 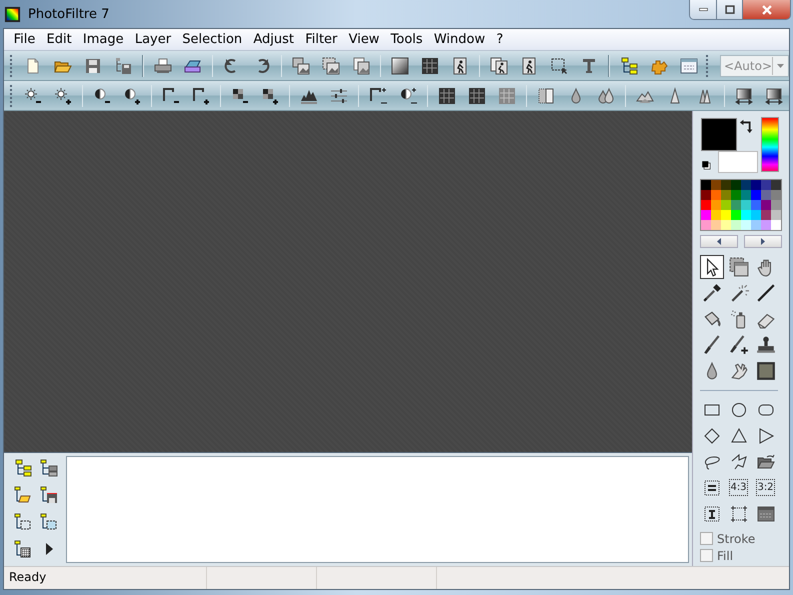 What do you see at coordinates (63, 95) in the screenshot?
I see `brightness-plus-icon` at bounding box center [63, 95].